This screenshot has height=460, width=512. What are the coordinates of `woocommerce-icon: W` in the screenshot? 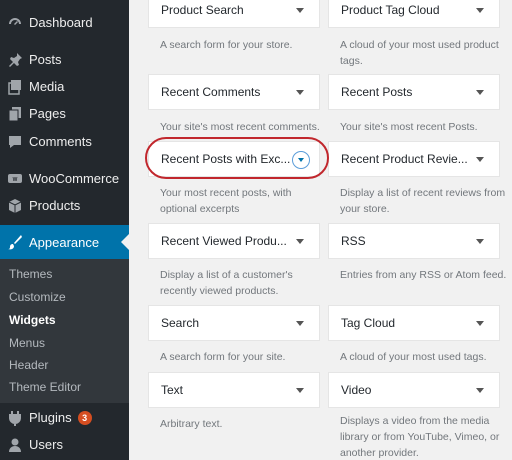 It's located at (14, 179).